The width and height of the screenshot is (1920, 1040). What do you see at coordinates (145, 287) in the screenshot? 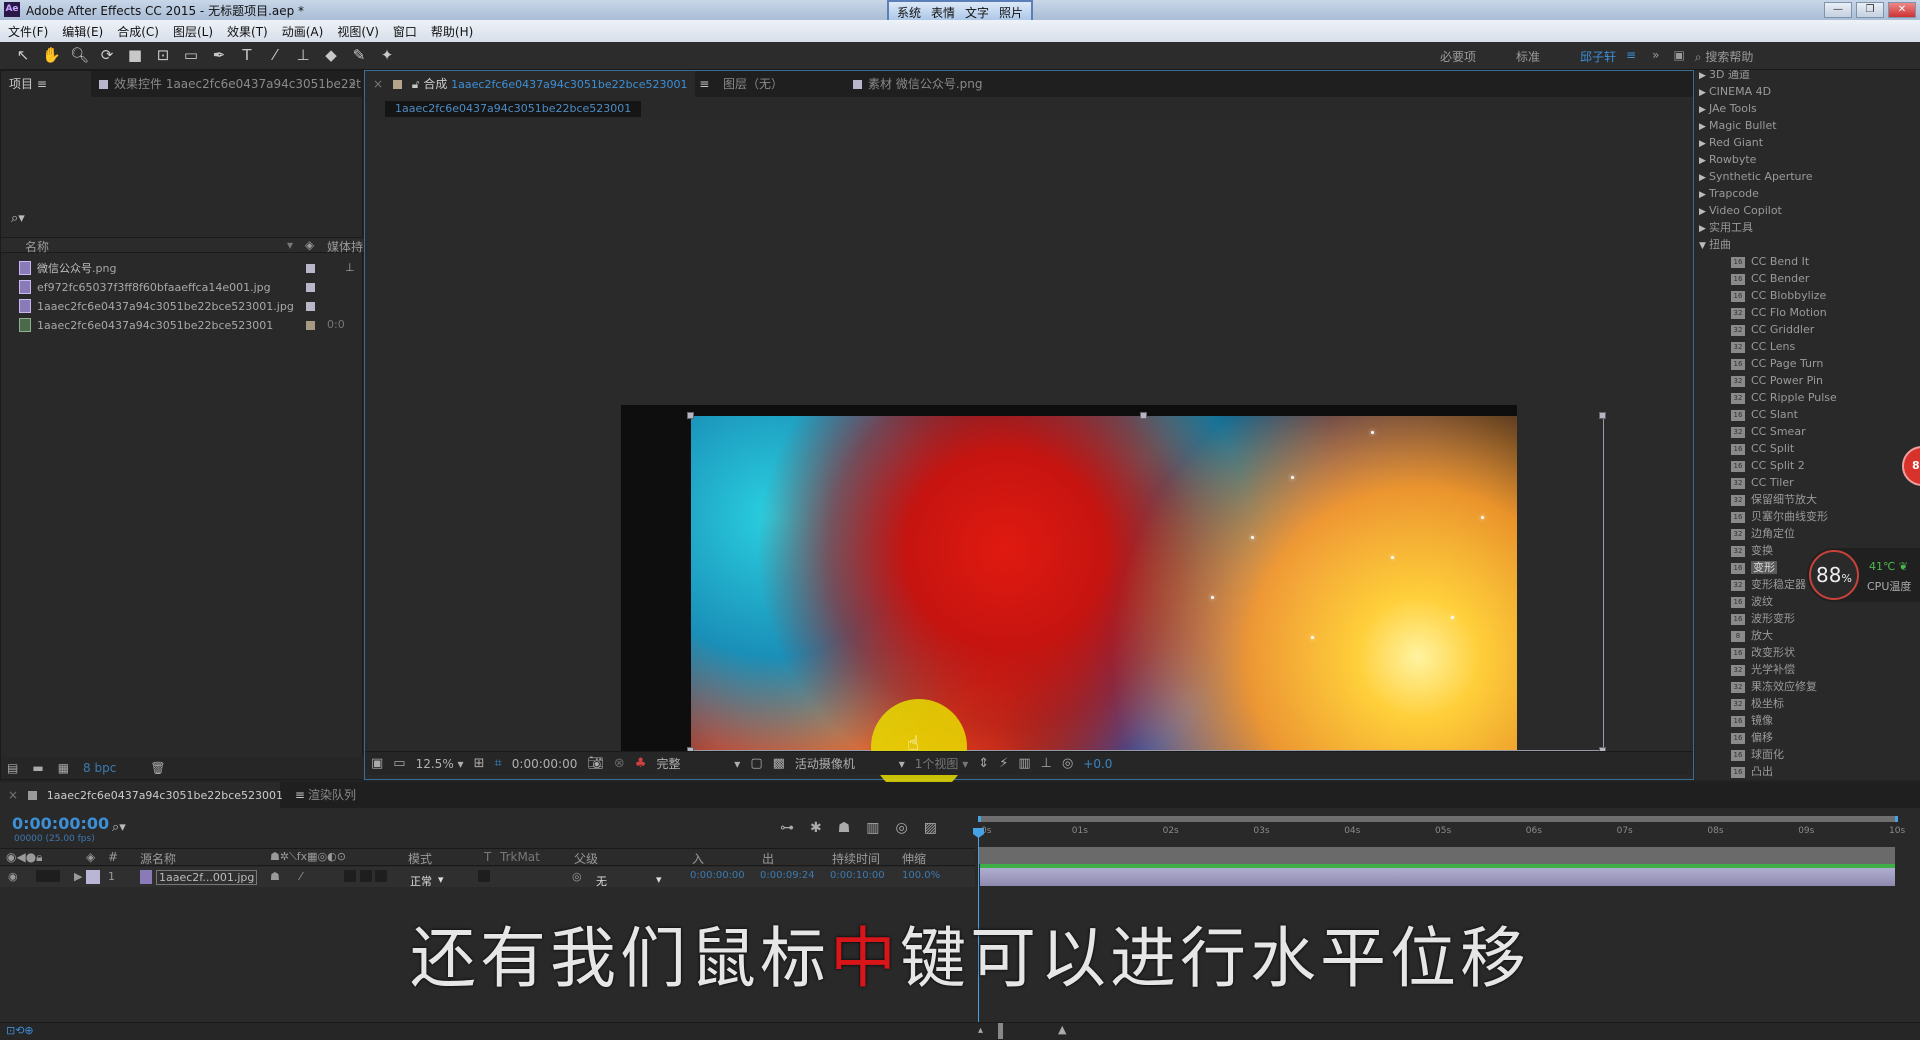
I see `project-item: ef972fc65037f3ff8f60bfaaeffca14e001.jpg` at bounding box center [145, 287].